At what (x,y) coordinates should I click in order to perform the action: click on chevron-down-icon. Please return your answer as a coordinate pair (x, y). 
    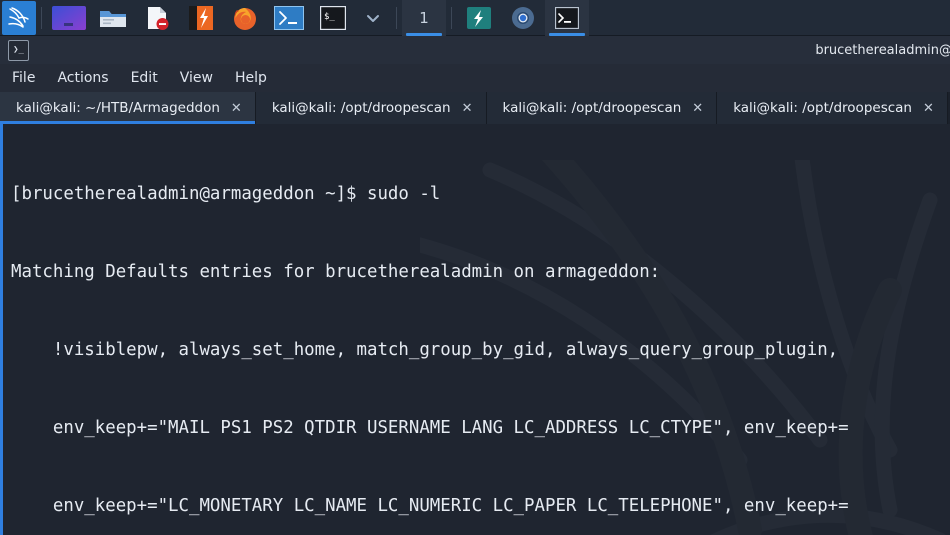
    Looking at the image, I should click on (373, 18).